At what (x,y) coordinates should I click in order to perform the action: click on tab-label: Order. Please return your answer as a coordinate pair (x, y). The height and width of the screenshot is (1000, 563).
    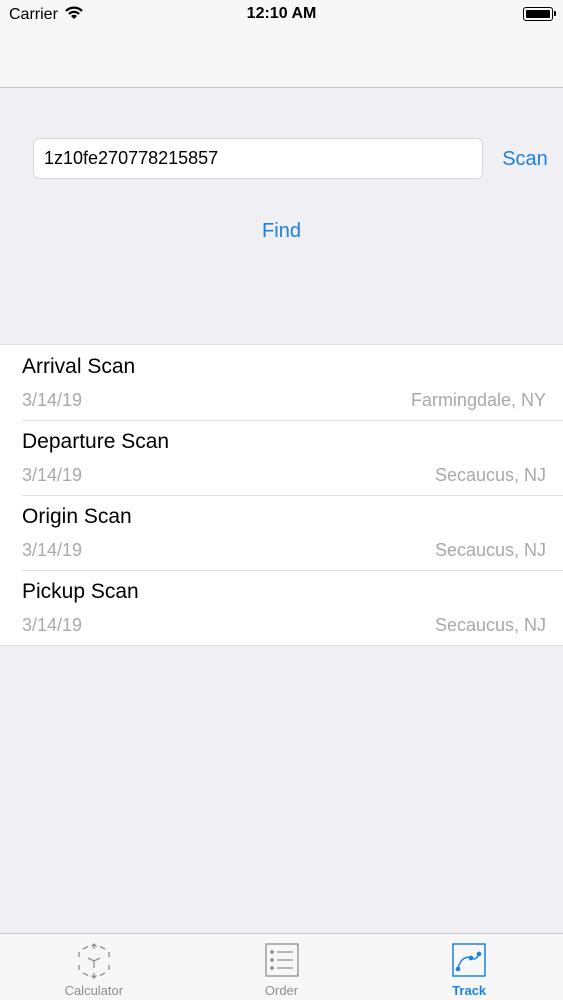
    Looking at the image, I should click on (281, 990).